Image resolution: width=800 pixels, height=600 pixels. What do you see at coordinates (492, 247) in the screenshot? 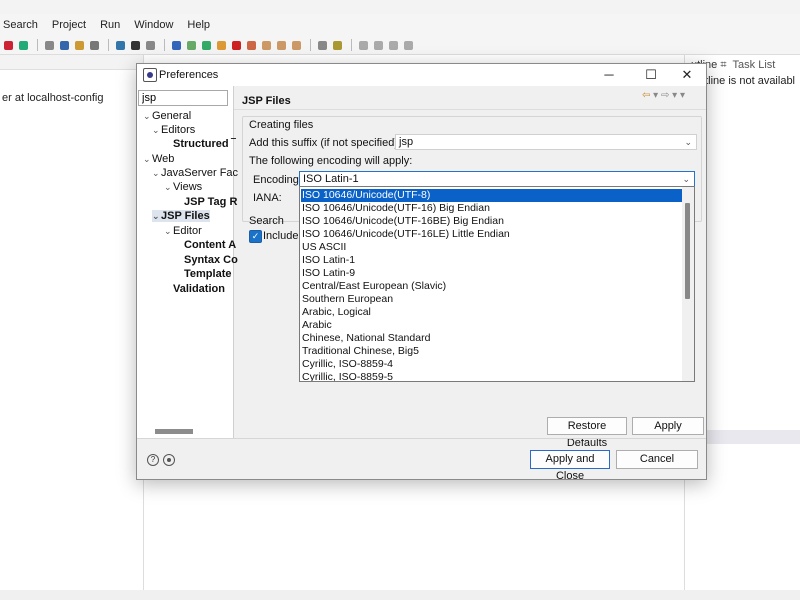
I see `encoding-option: US ASCII` at bounding box center [492, 247].